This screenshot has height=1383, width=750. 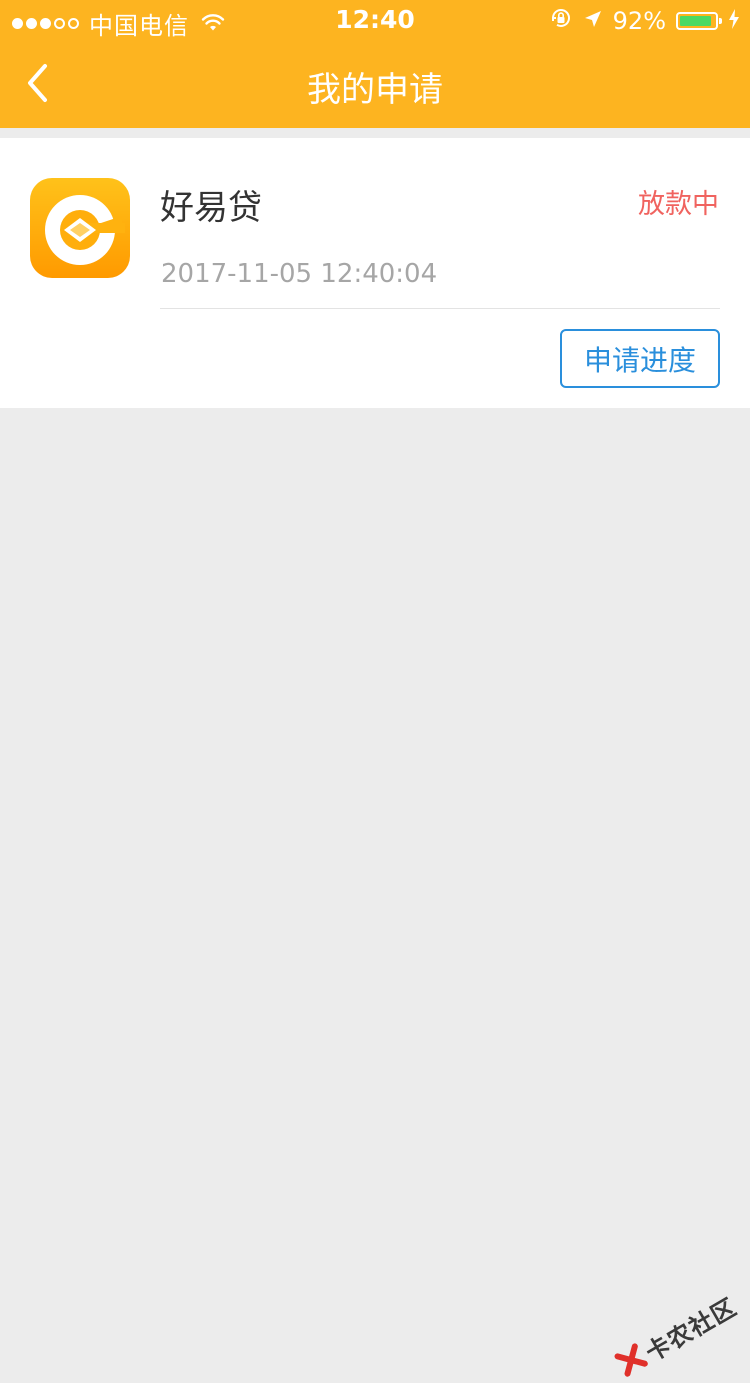 What do you see at coordinates (299, 274) in the screenshot?
I see `application-timestamp: 2017-11-05 12:40:04` at bounding box center [299, 274].